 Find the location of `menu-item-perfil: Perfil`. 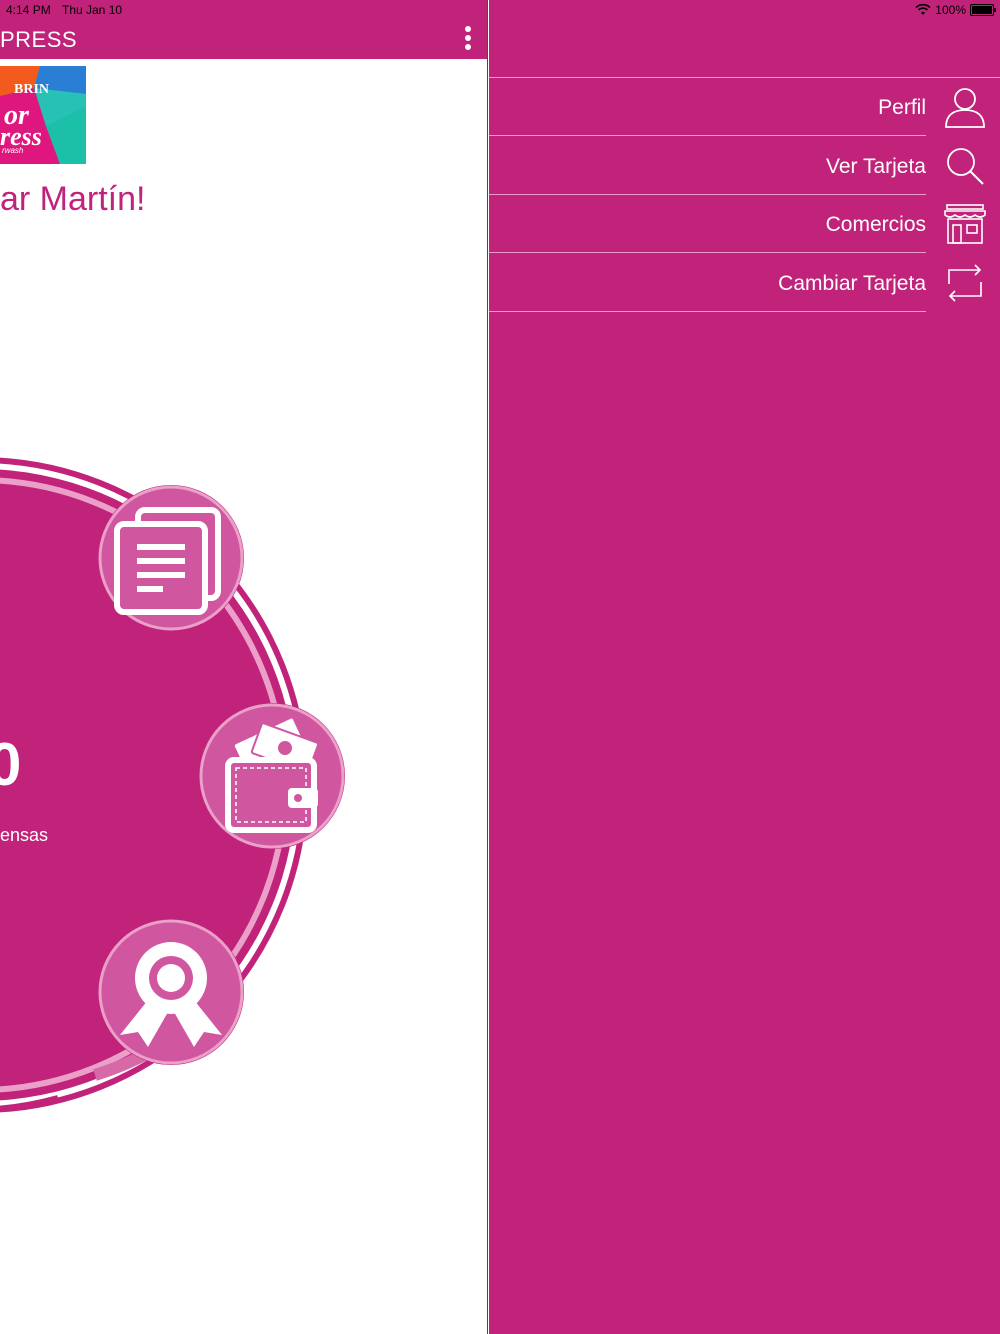

menu-item-perfil: Perfil is located at coordinates (744, 107).